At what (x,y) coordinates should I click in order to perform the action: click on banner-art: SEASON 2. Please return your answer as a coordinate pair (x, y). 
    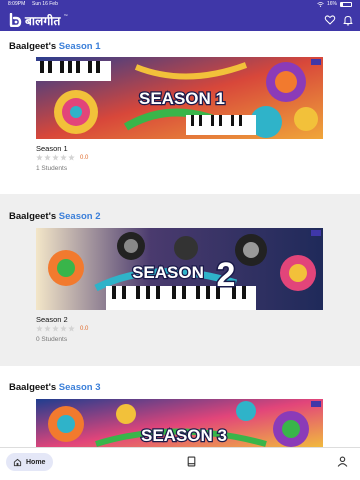
    Looking at the image, I should click on (179, 269).